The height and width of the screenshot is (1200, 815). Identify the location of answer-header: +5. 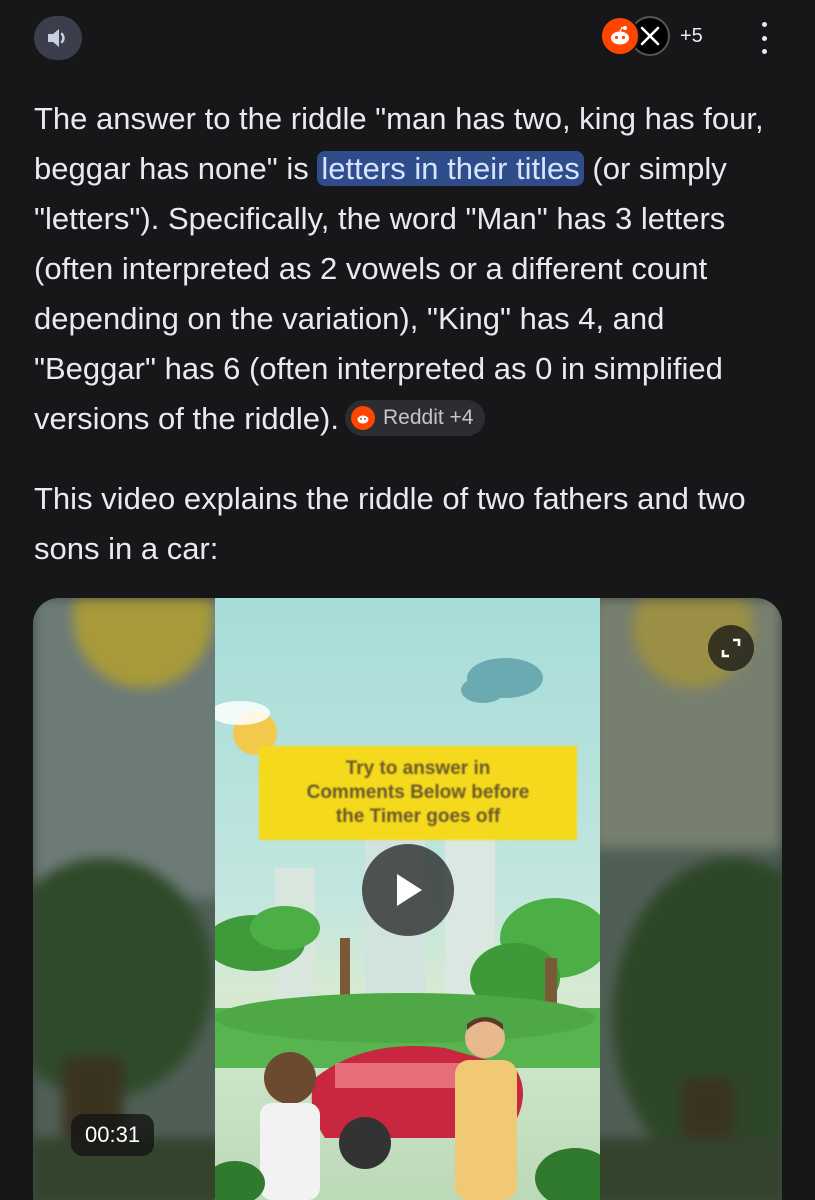
(407, 40).